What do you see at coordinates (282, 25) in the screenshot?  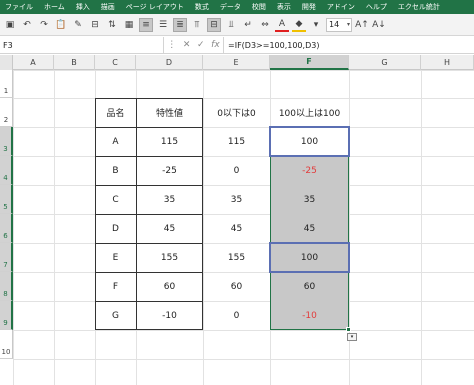 I see `font-color-icon: A` at bounding box center [282, 25].